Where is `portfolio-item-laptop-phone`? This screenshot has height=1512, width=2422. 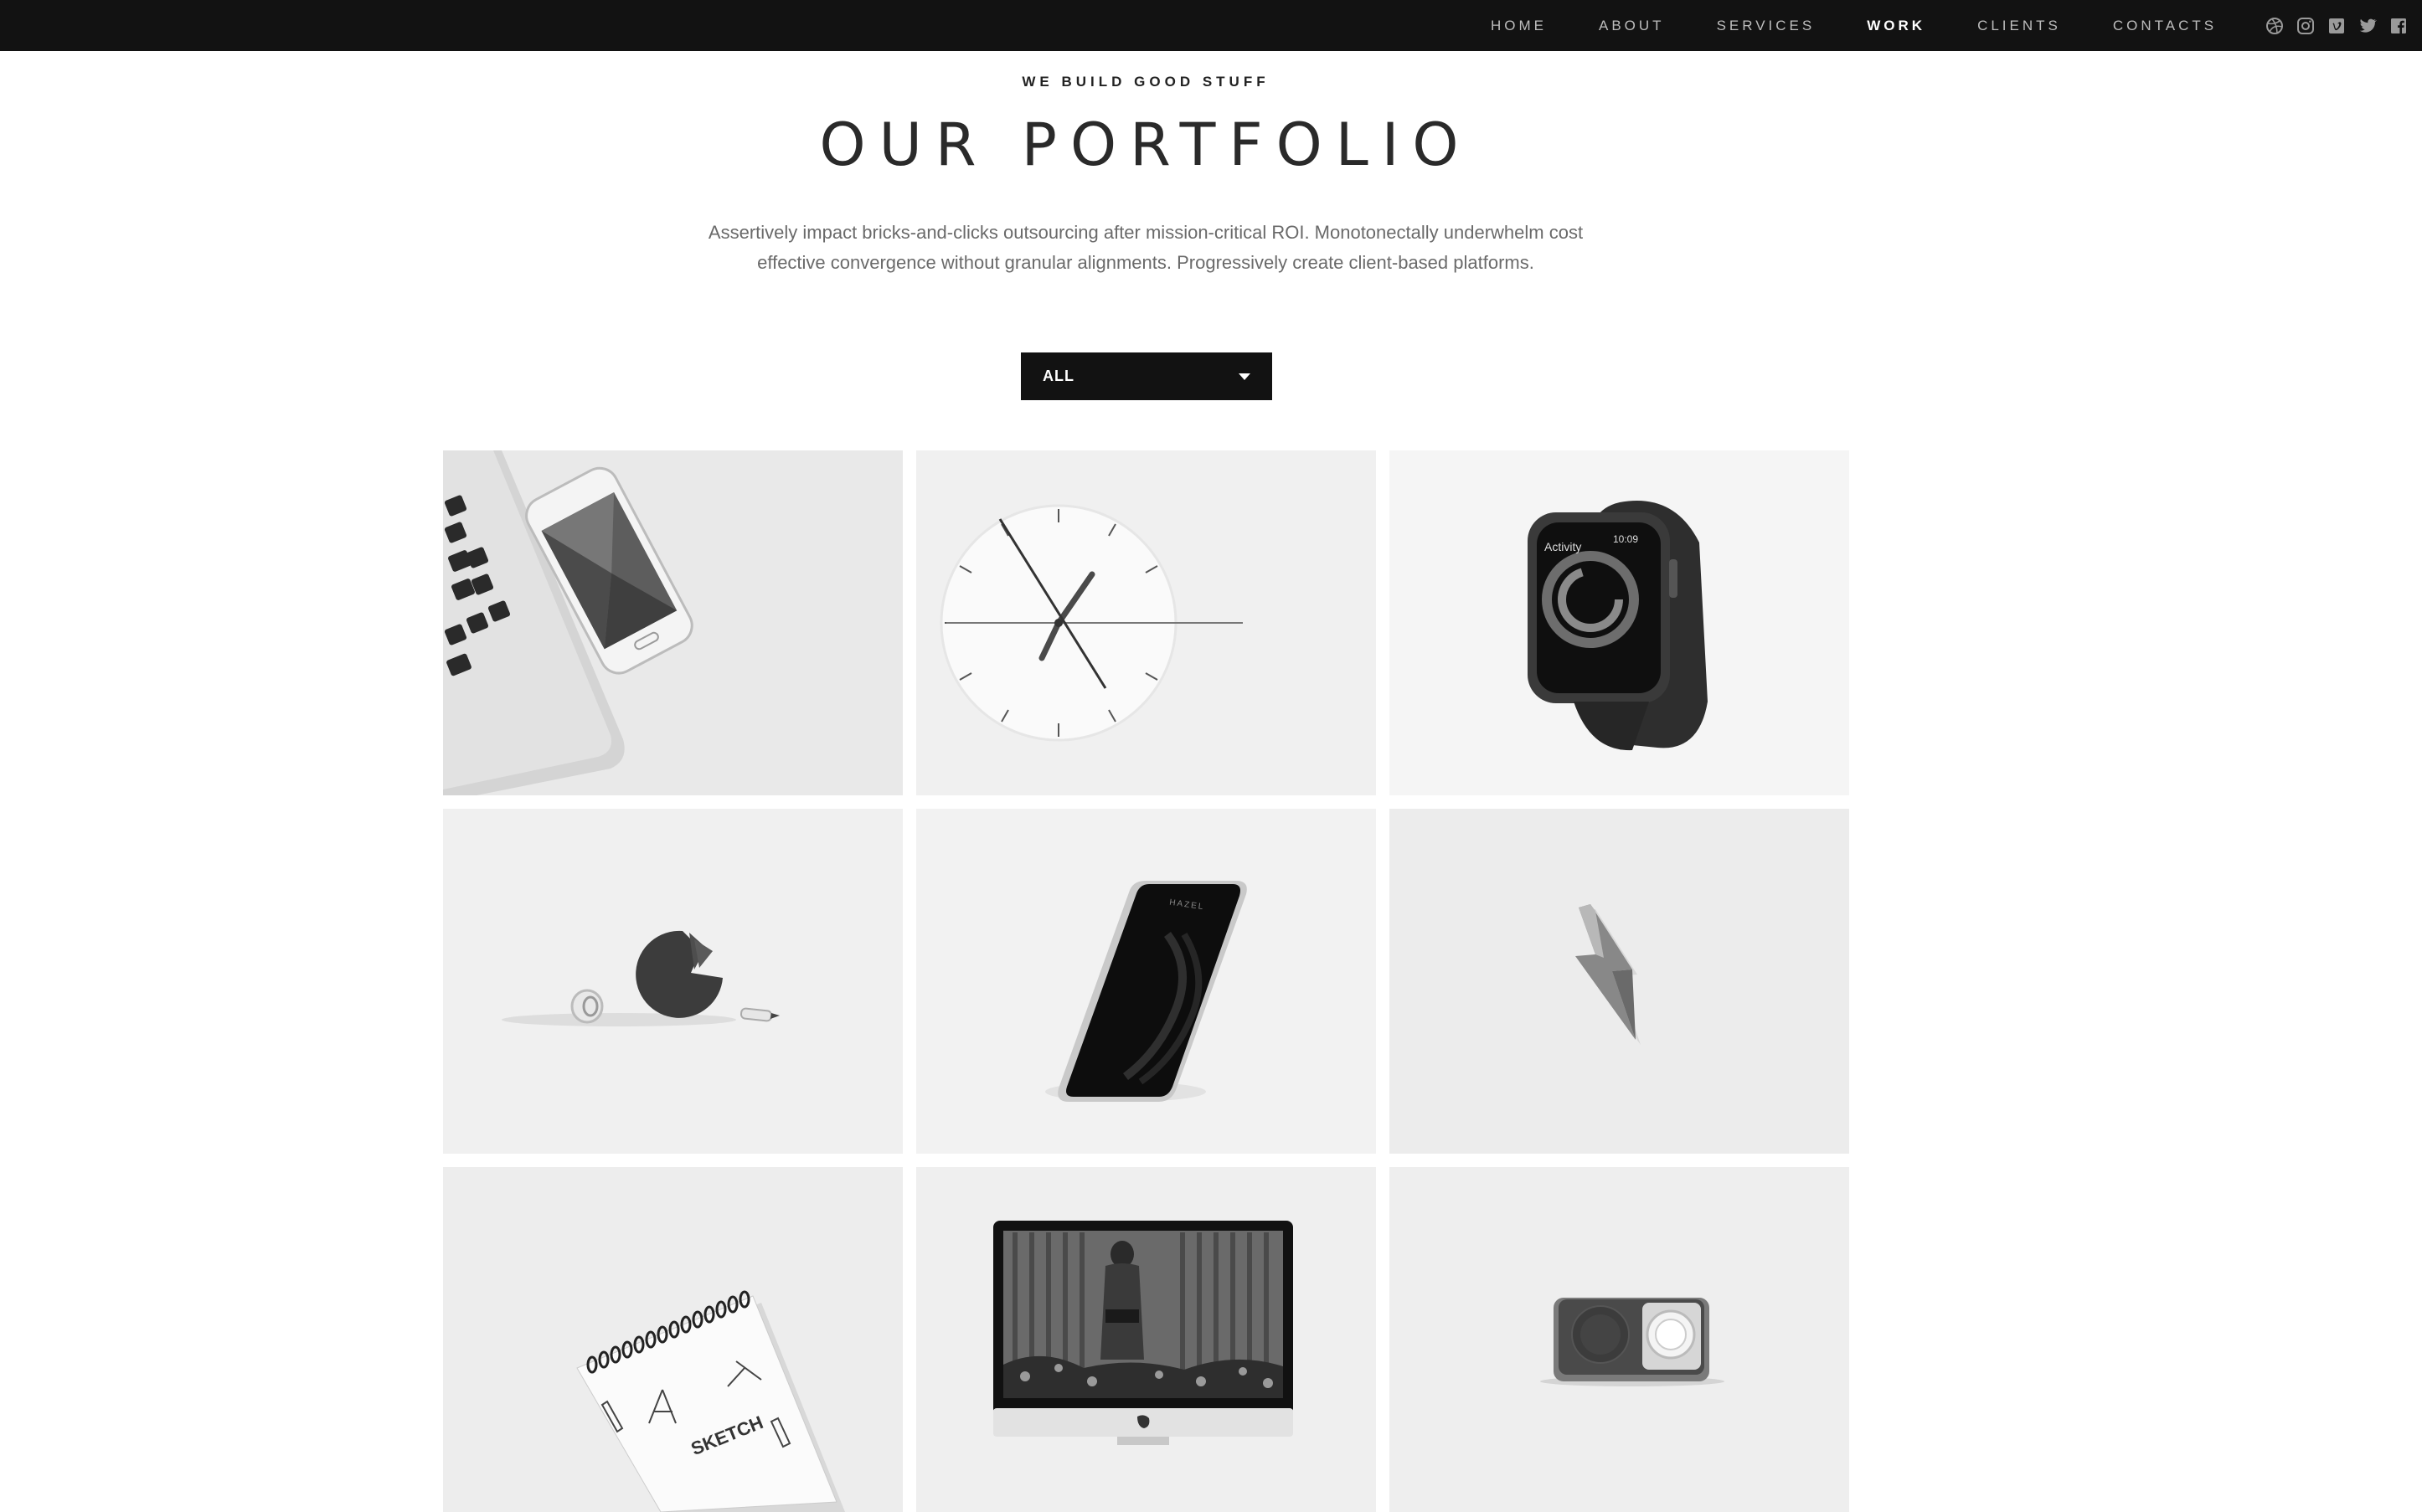 portfolio-item-laptop-phone is located at coordinates (673, 622).